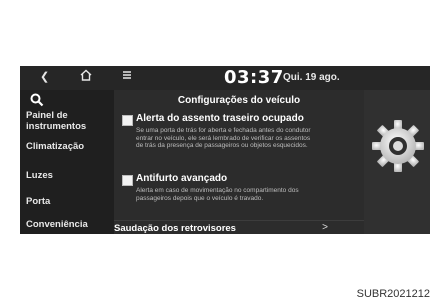  I want to click on mirror-greeting-row: Saudação dos retrovisores >, so click(239, 227).